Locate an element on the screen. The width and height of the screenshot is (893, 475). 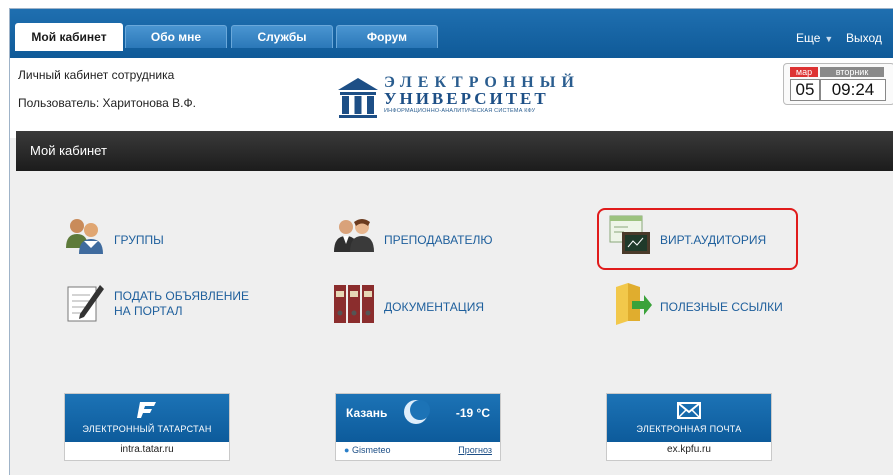
clock-month: мар is located at coordinates (804, 72).